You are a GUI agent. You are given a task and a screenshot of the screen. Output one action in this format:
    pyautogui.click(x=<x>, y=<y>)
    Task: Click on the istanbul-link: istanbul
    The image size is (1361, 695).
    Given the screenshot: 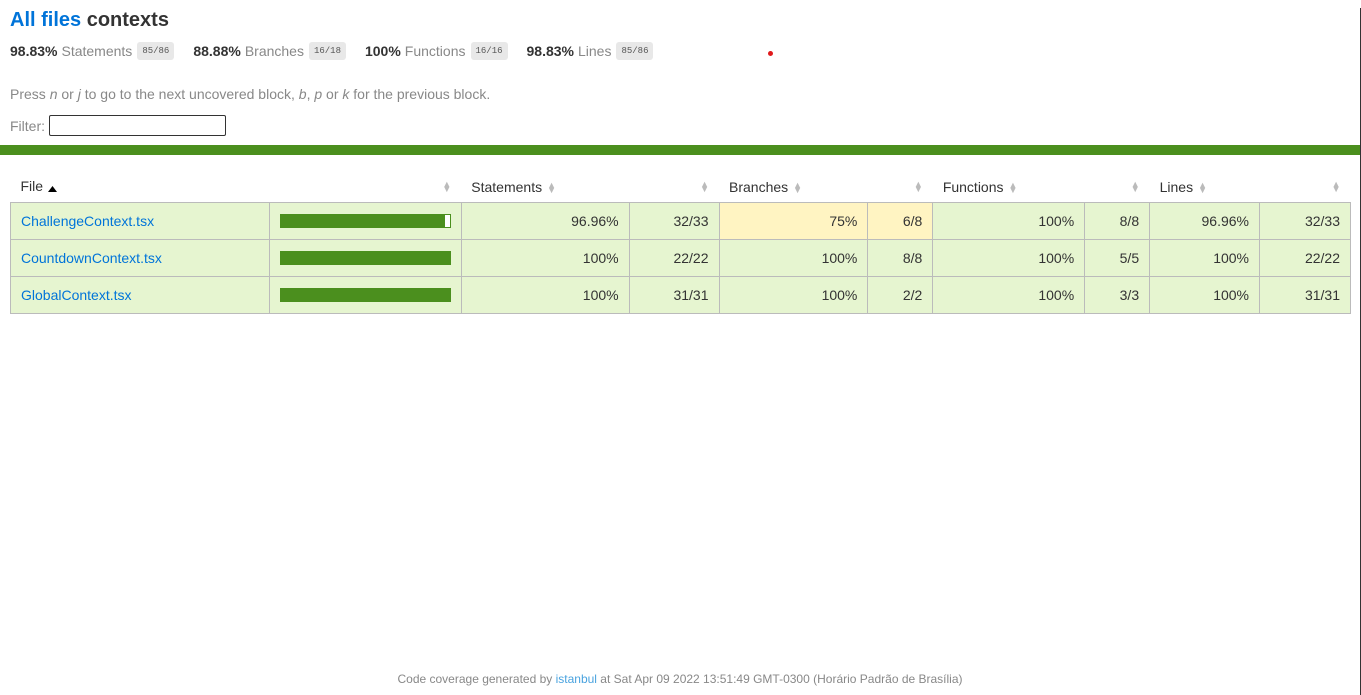 What is the action you would take?
    pyautogui.click(x=576, y=679)
    